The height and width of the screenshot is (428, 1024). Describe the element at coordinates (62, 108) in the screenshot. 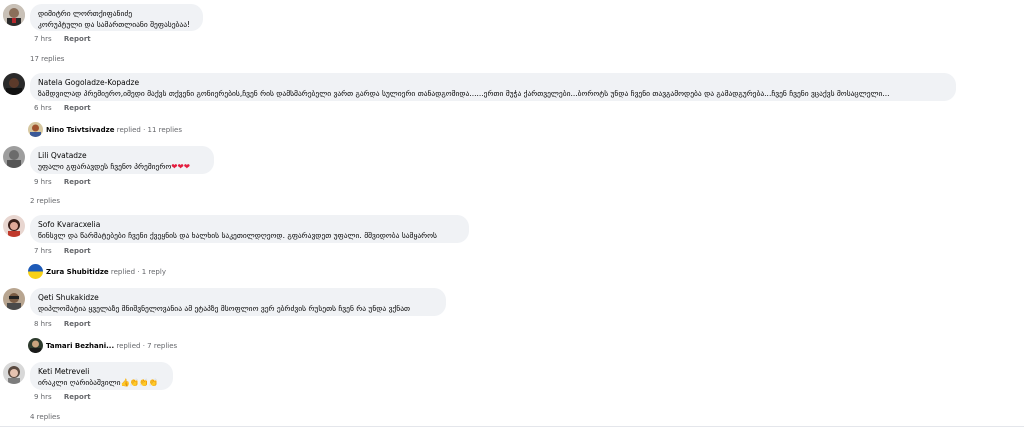

I see `comment-meta: 6 hrs Report` at that location.